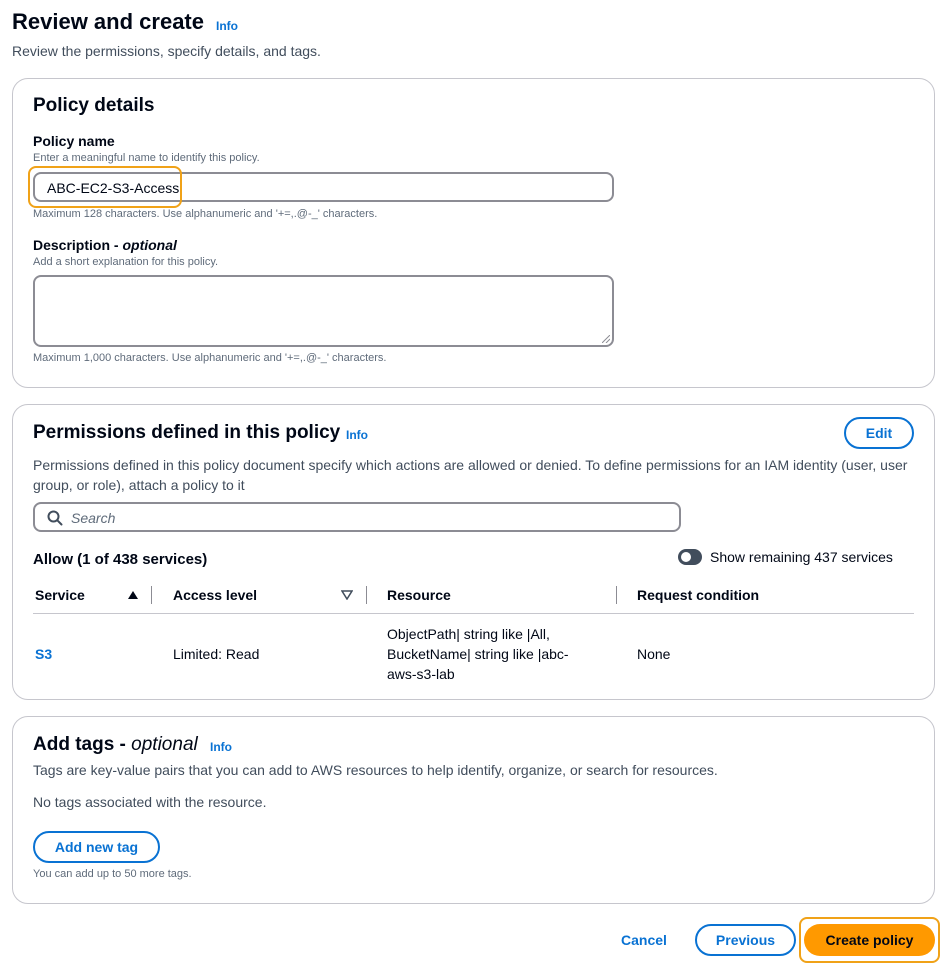 The width and height of the screenshot is (947, 972). I want to click on search-icon, so click(55, 518).